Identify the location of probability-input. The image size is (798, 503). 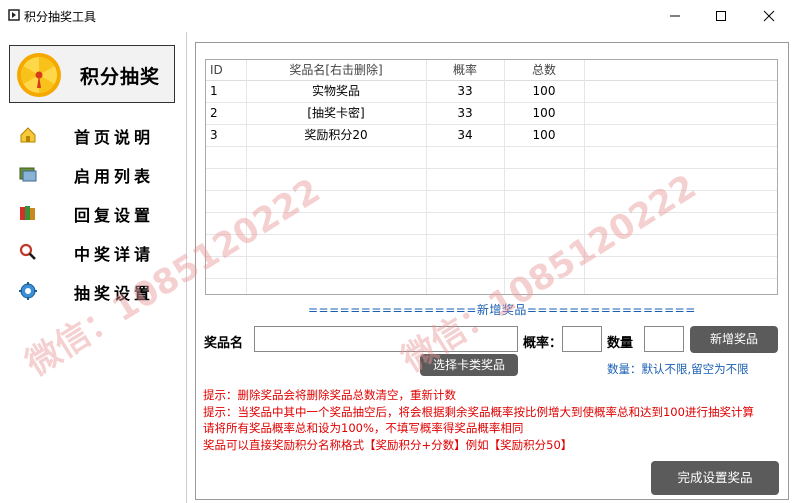
(582, 339).